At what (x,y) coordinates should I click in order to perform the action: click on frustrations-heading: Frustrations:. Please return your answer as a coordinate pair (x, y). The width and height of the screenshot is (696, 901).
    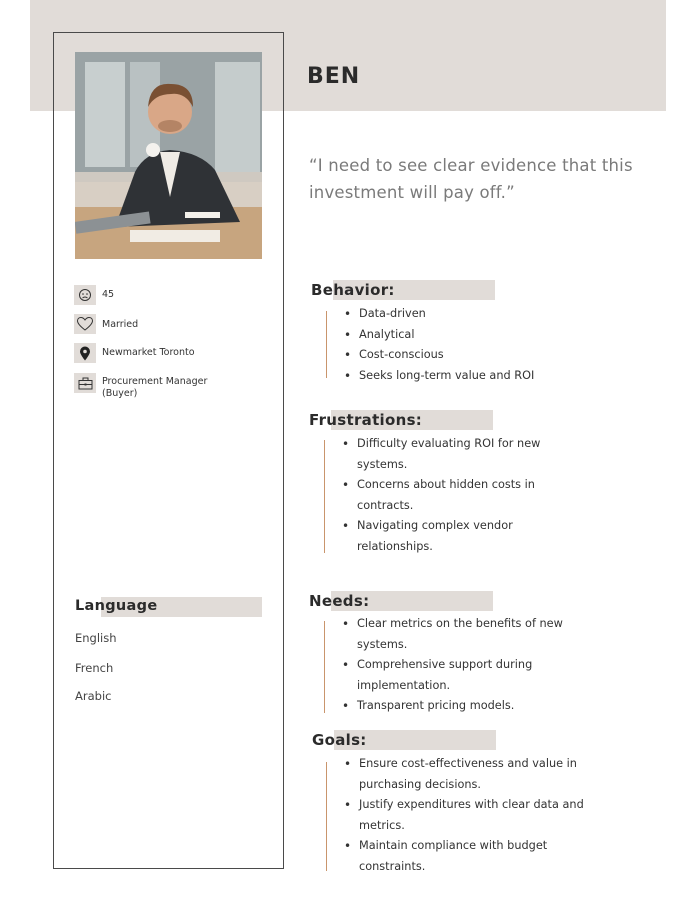
    Looking at the image, I should click on (402, 420).